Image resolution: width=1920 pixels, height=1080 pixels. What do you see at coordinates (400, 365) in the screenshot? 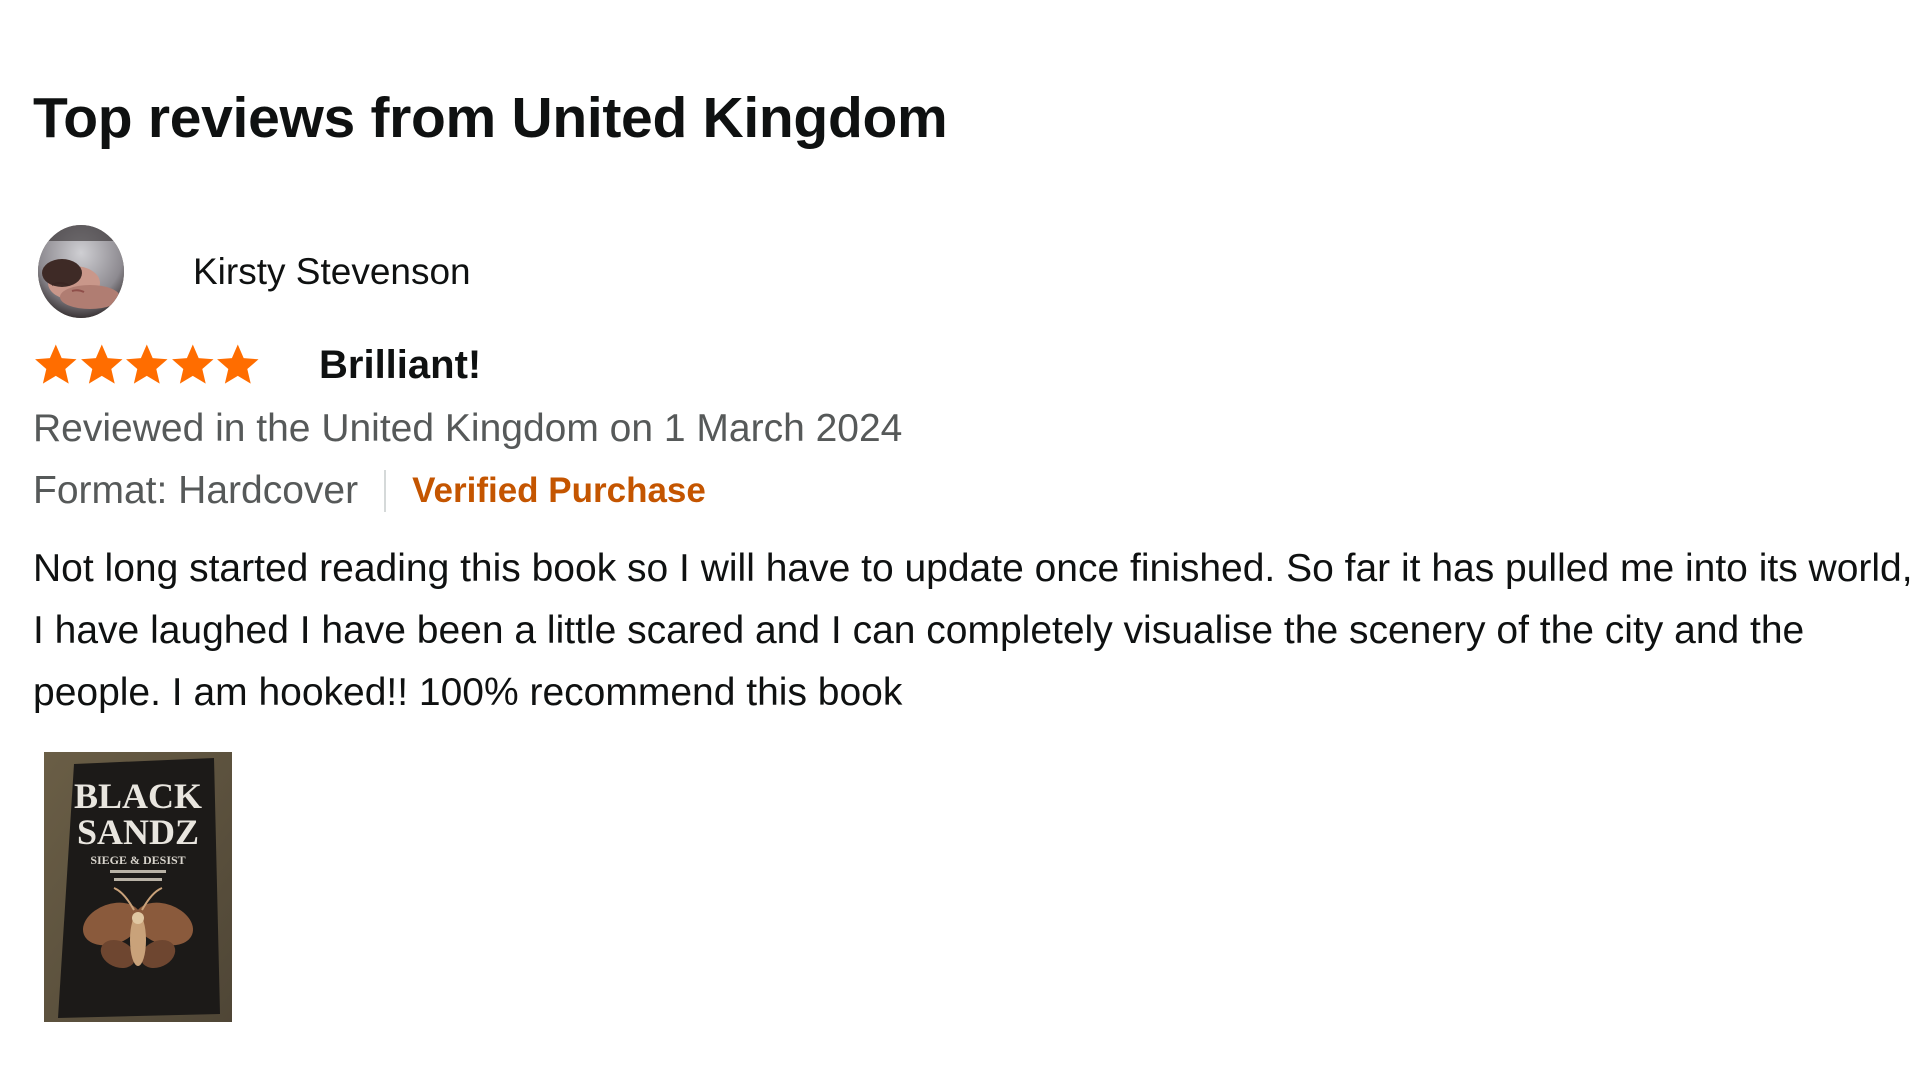
I see `review-title: Brilliant!` at bounding box center [400, 365].